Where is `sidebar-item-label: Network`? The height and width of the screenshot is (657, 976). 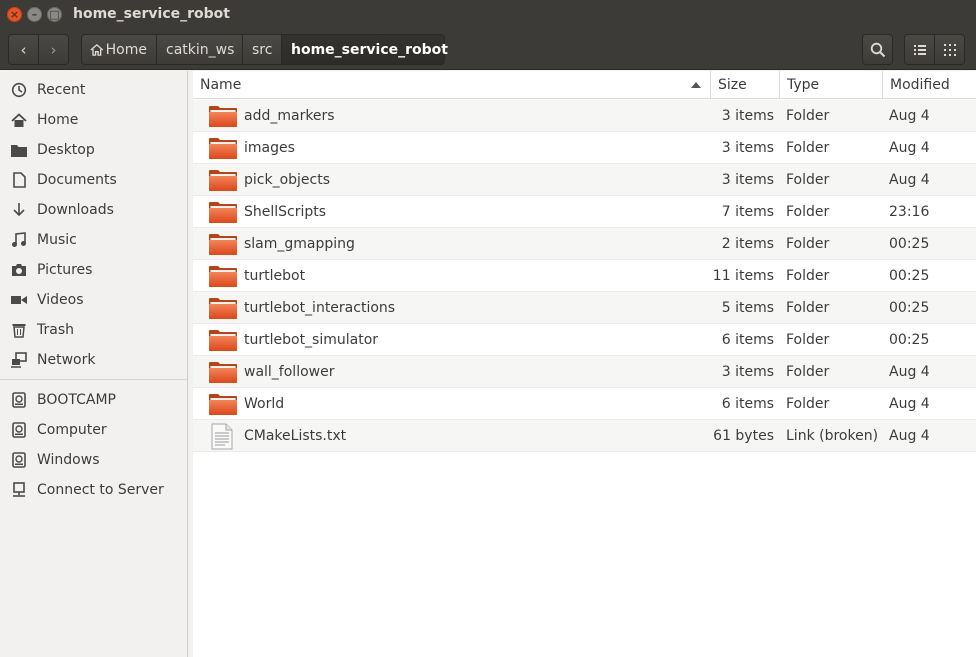 sidebar-item-label: Network is located at coordinates (66, 360).